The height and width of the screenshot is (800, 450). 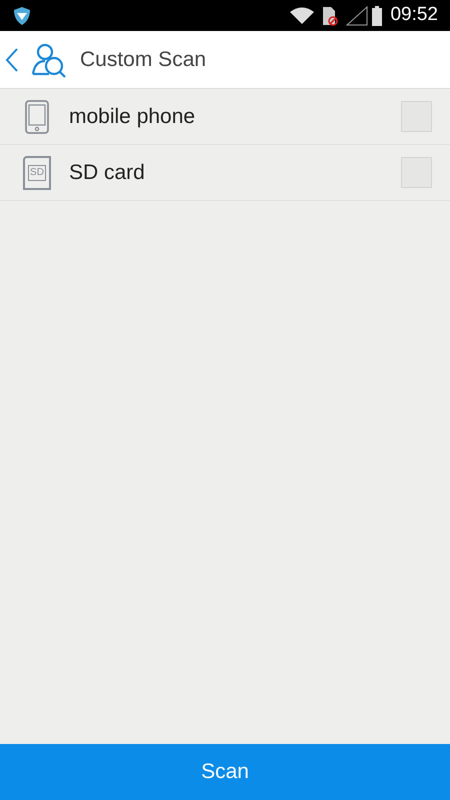 I want to click on sd-card-icon: SD, so click(x=37, y=173).